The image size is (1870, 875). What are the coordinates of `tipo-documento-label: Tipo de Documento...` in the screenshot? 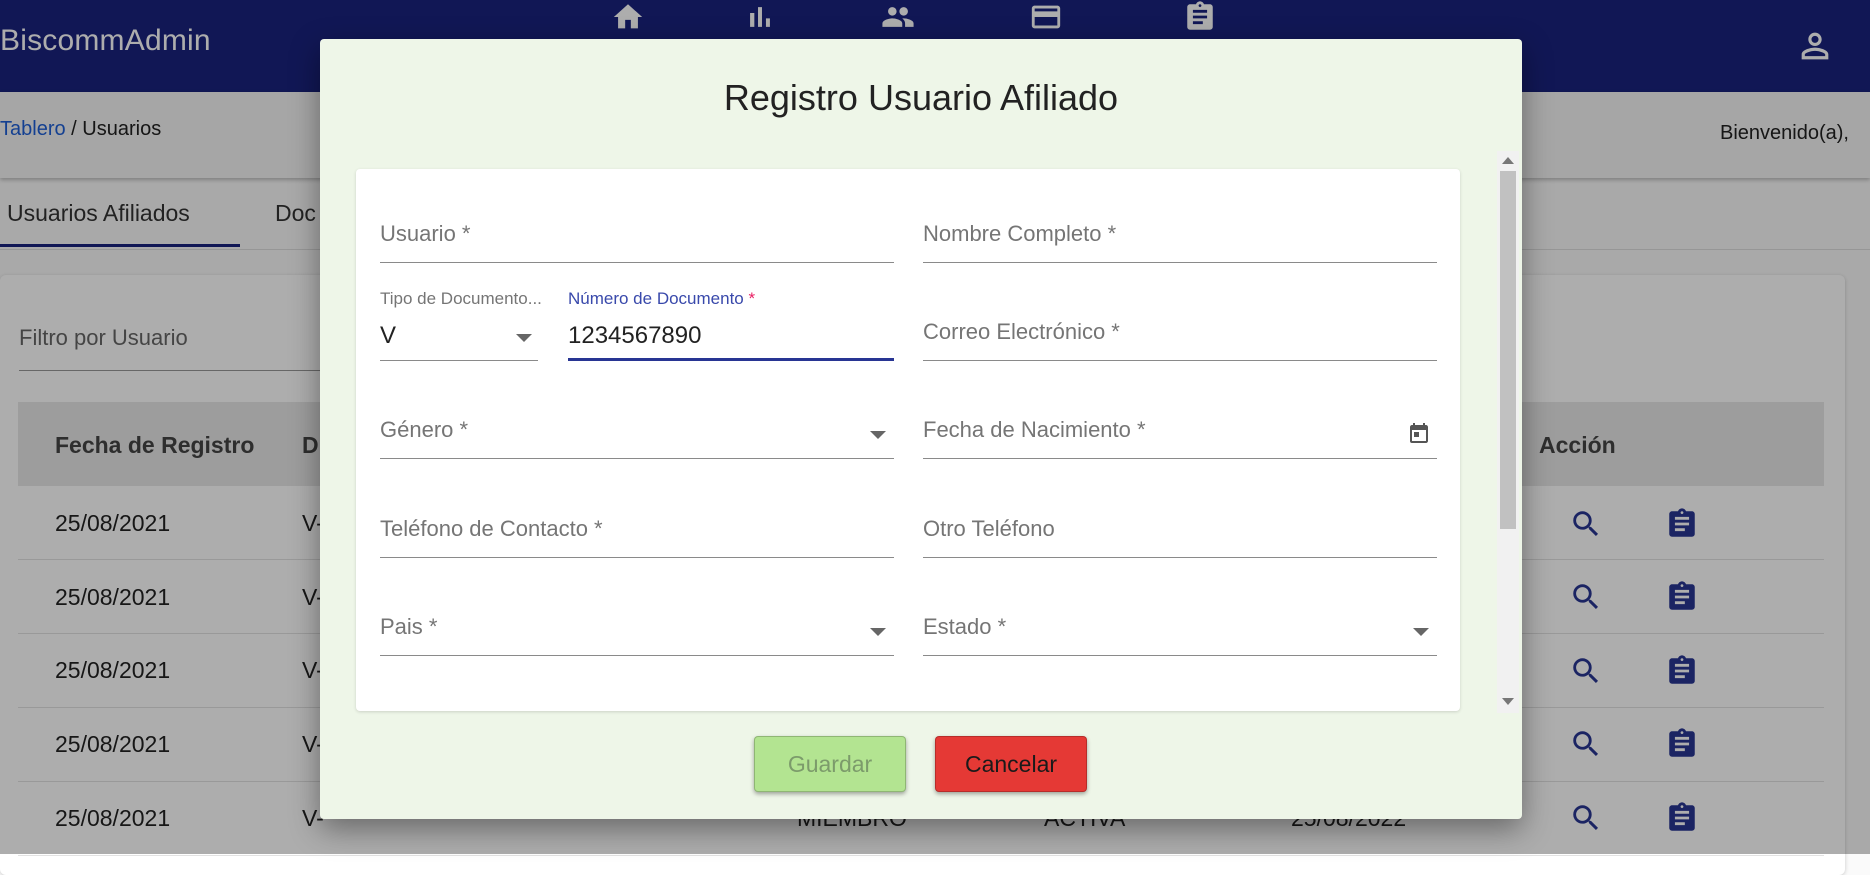 It's located at (461, 298).